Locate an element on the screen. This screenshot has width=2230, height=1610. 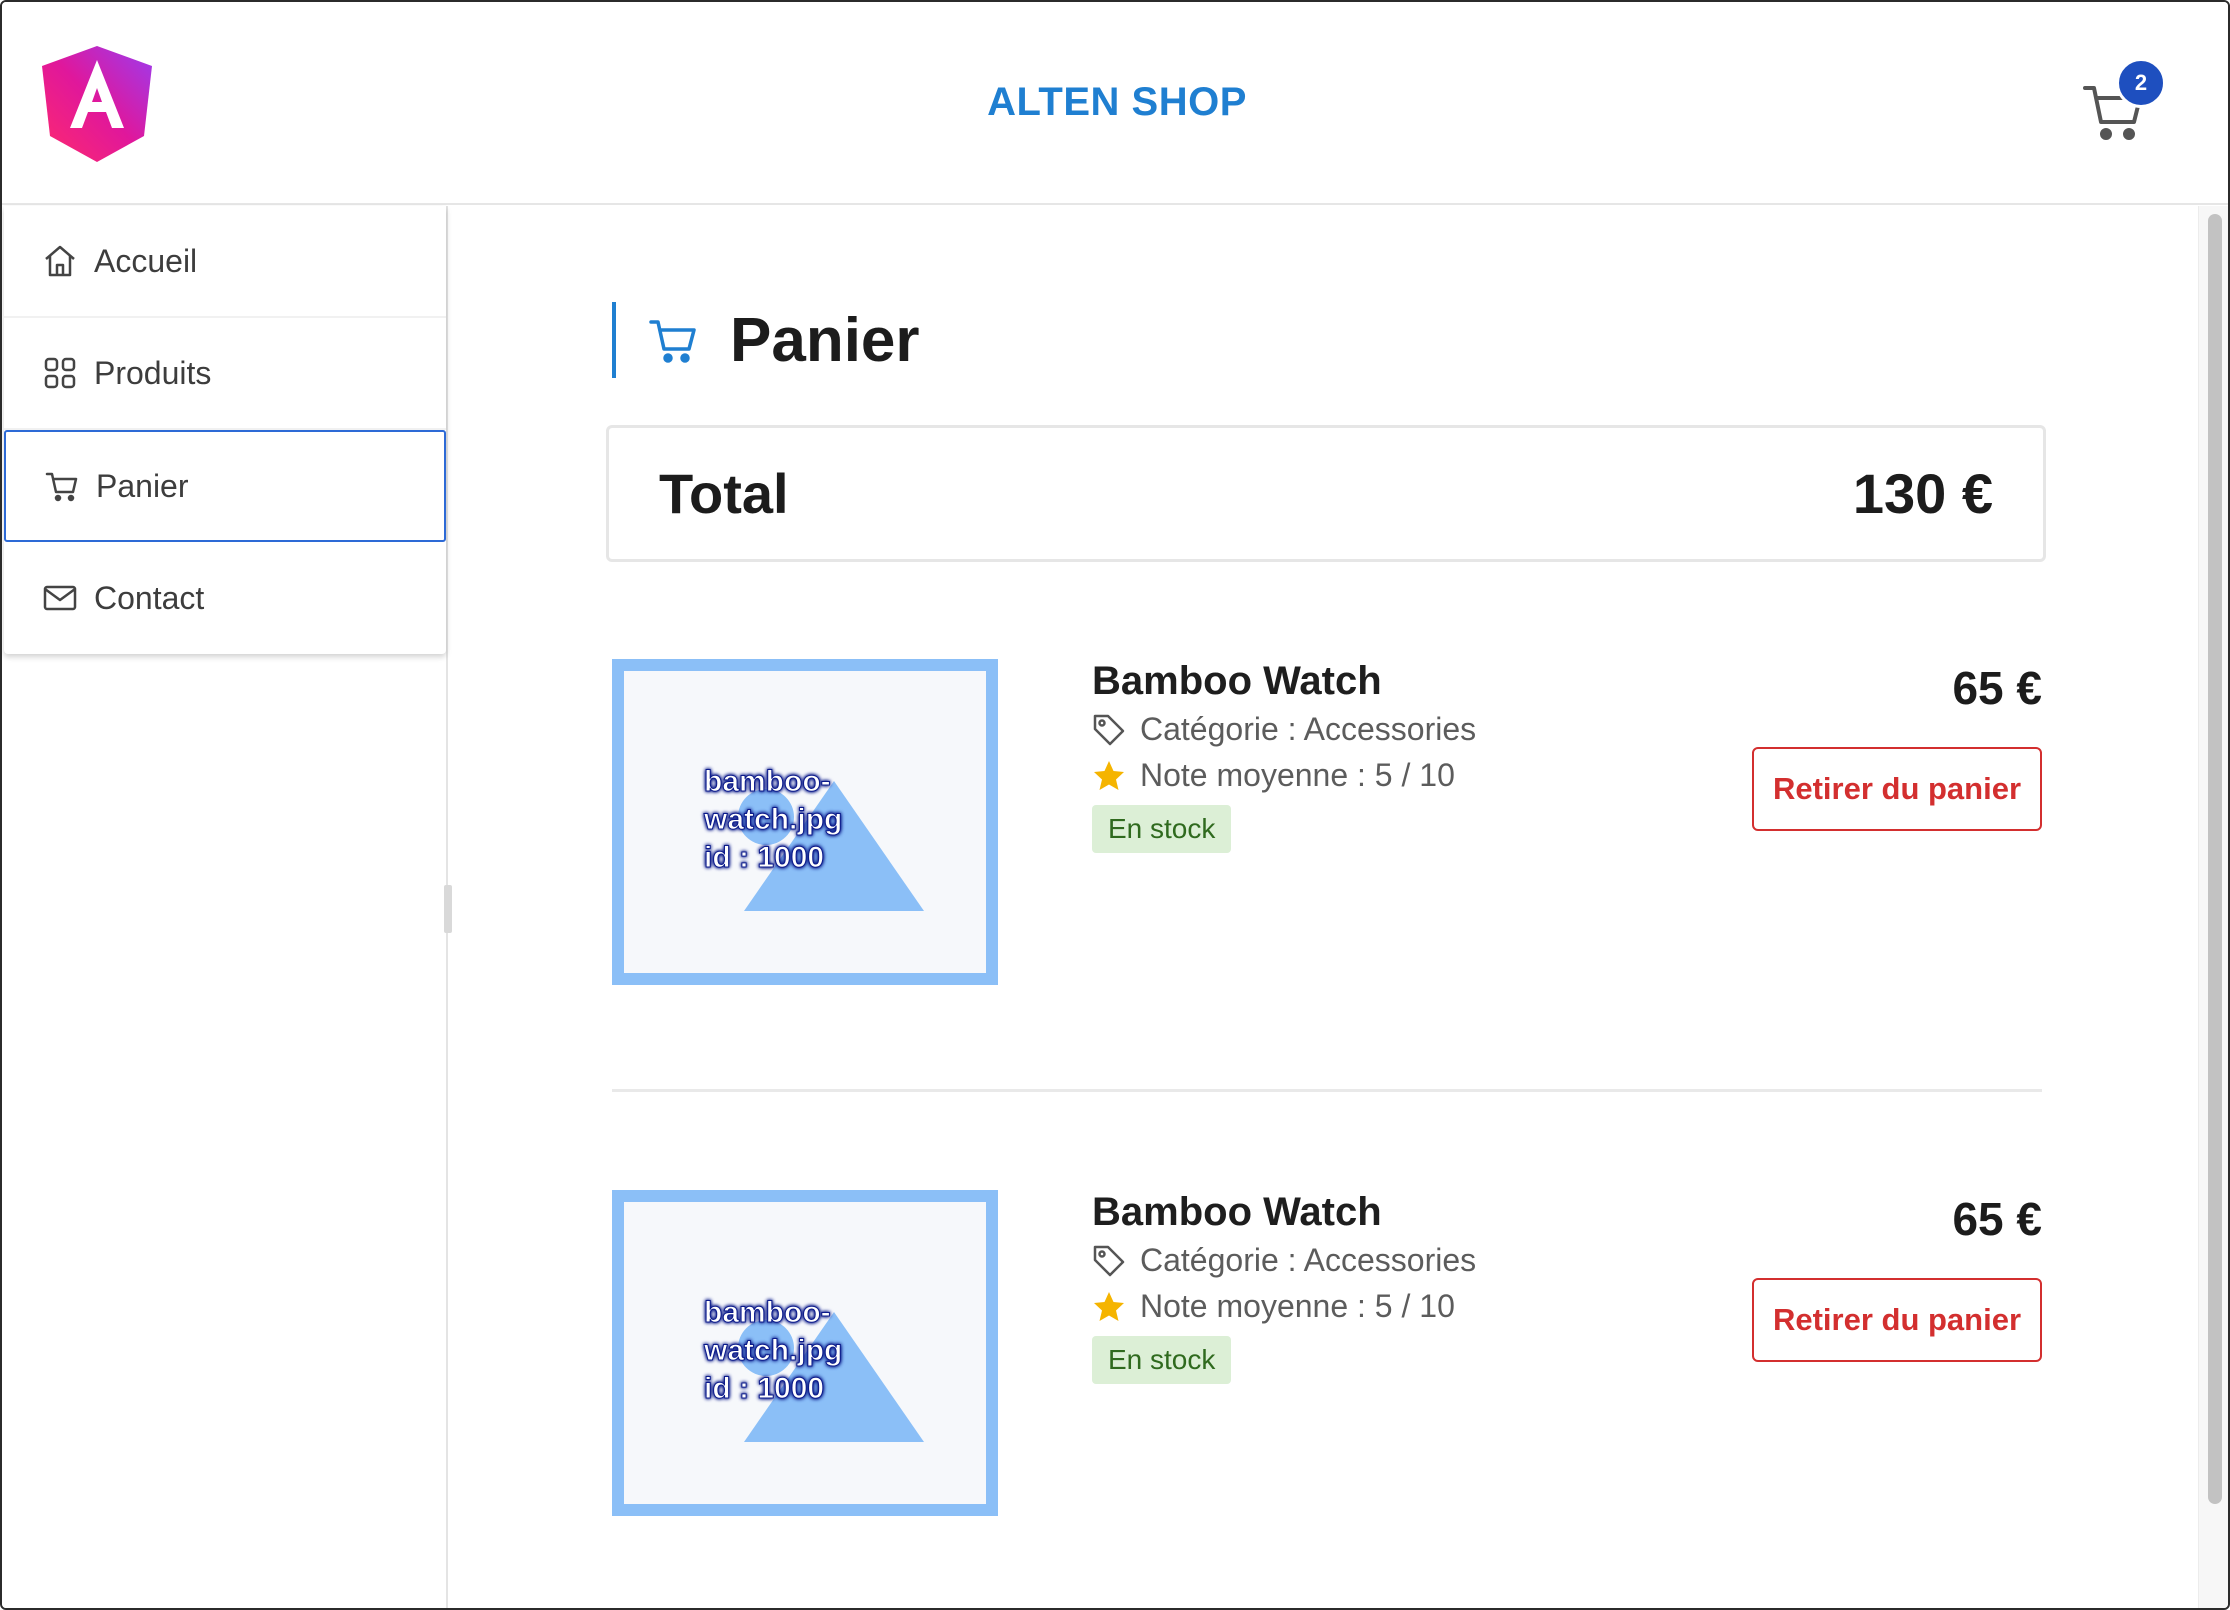
page-title: Panier is located at coordinates (766, 340).